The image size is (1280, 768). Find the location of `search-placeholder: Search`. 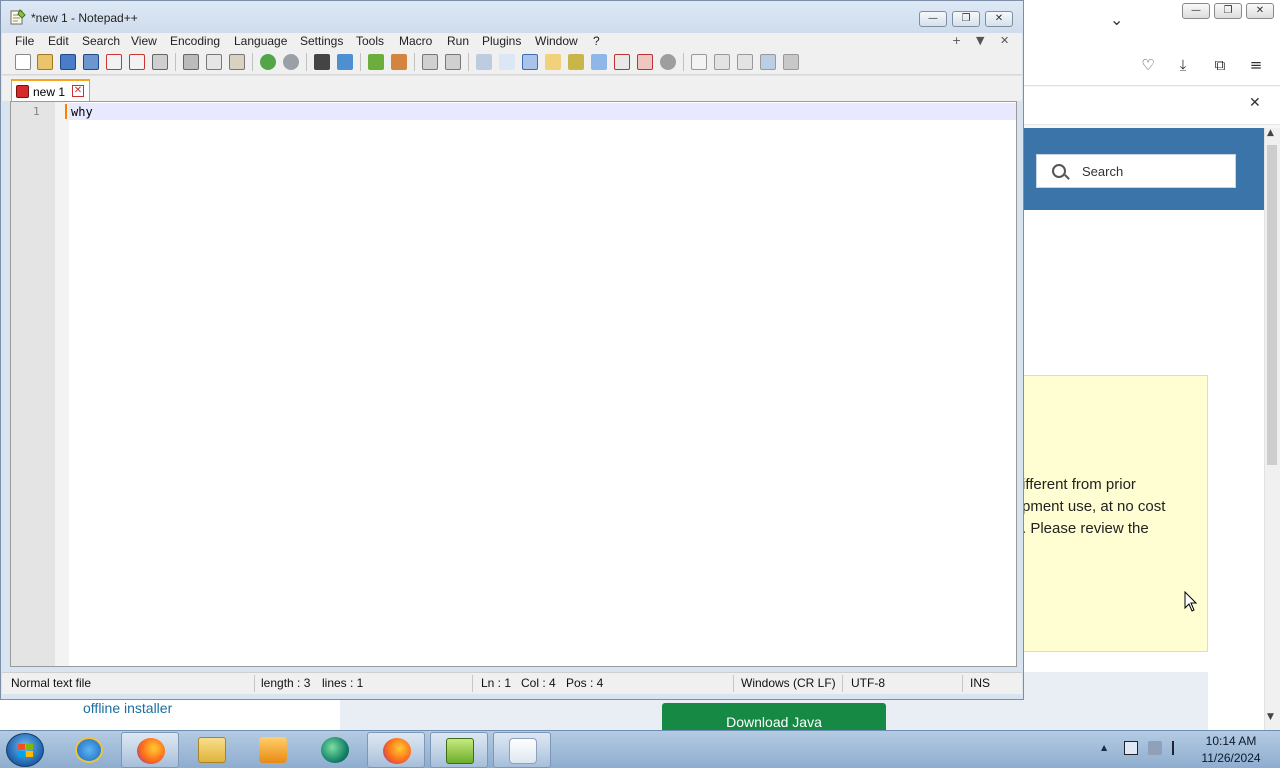

search-placeholder: Search is located at coordinates (1103, 171).